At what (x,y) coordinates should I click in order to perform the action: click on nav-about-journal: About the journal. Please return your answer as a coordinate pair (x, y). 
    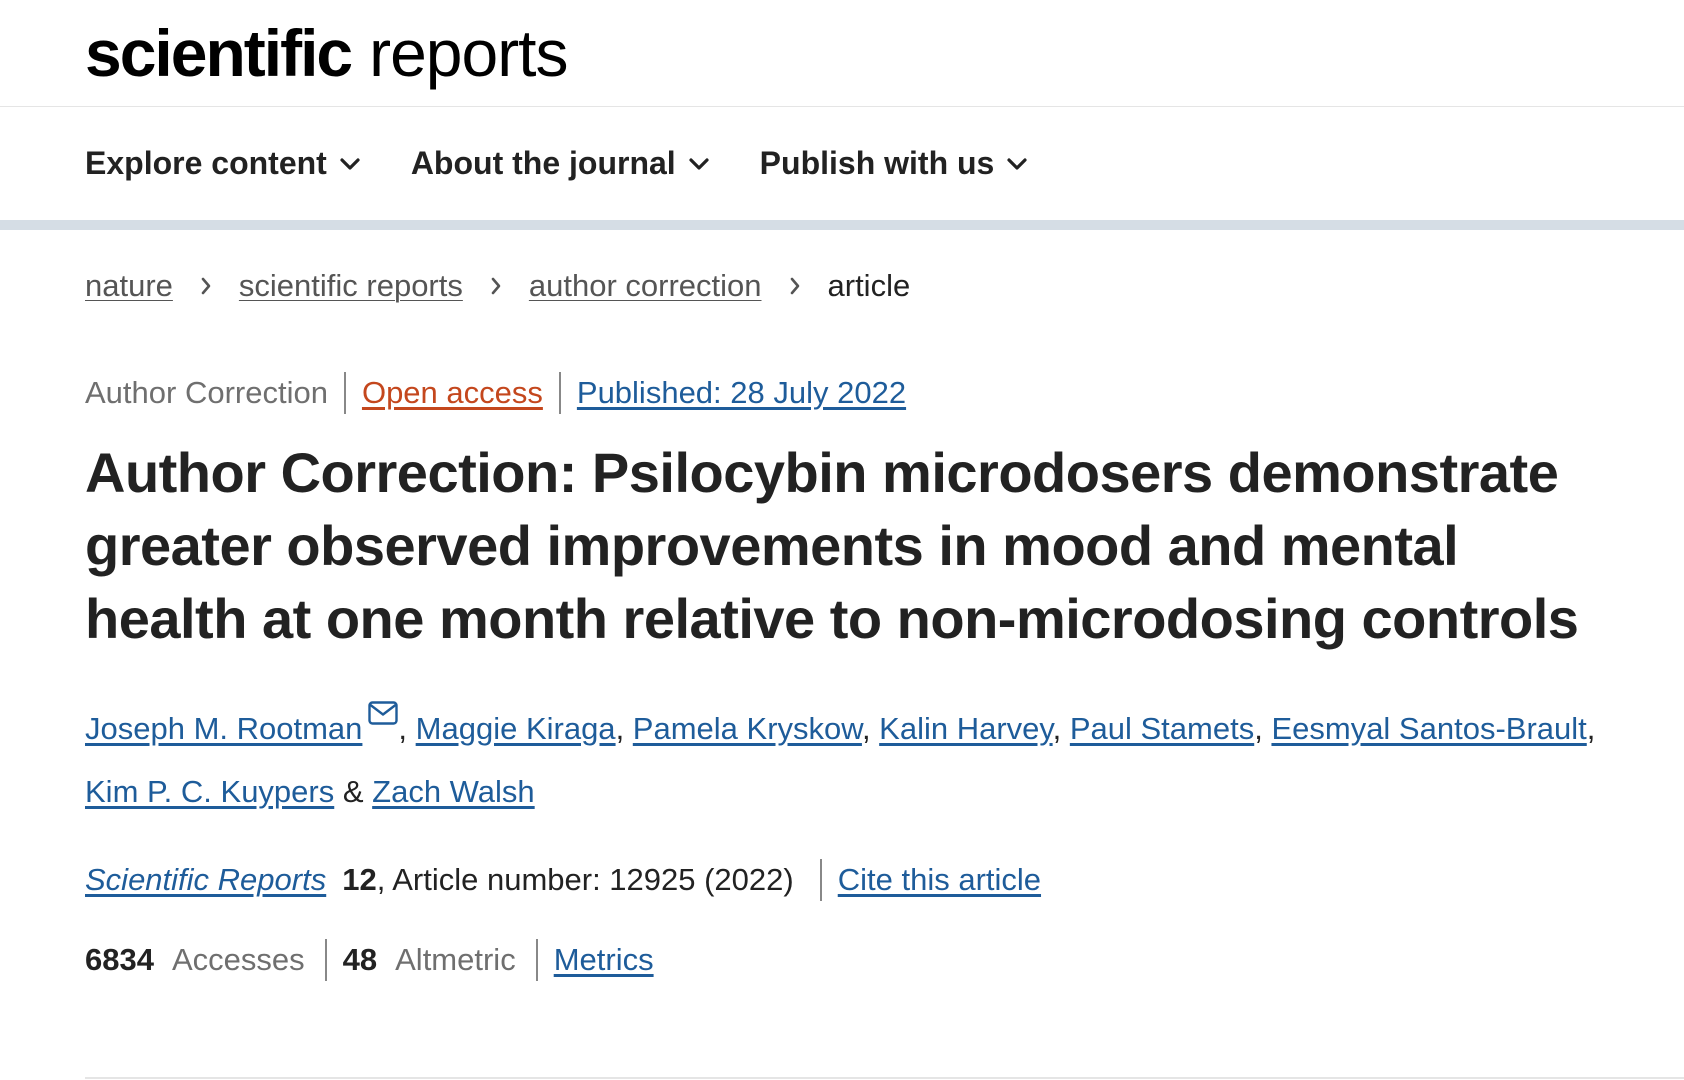
    Looking at the image, I should click on (560, 163).